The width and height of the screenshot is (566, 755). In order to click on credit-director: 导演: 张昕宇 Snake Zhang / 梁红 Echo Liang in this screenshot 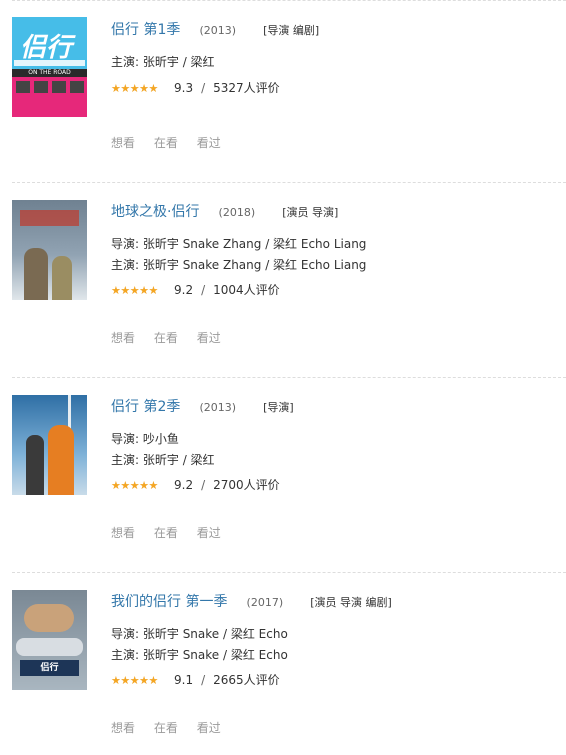, I will do `click(338, 244)`.